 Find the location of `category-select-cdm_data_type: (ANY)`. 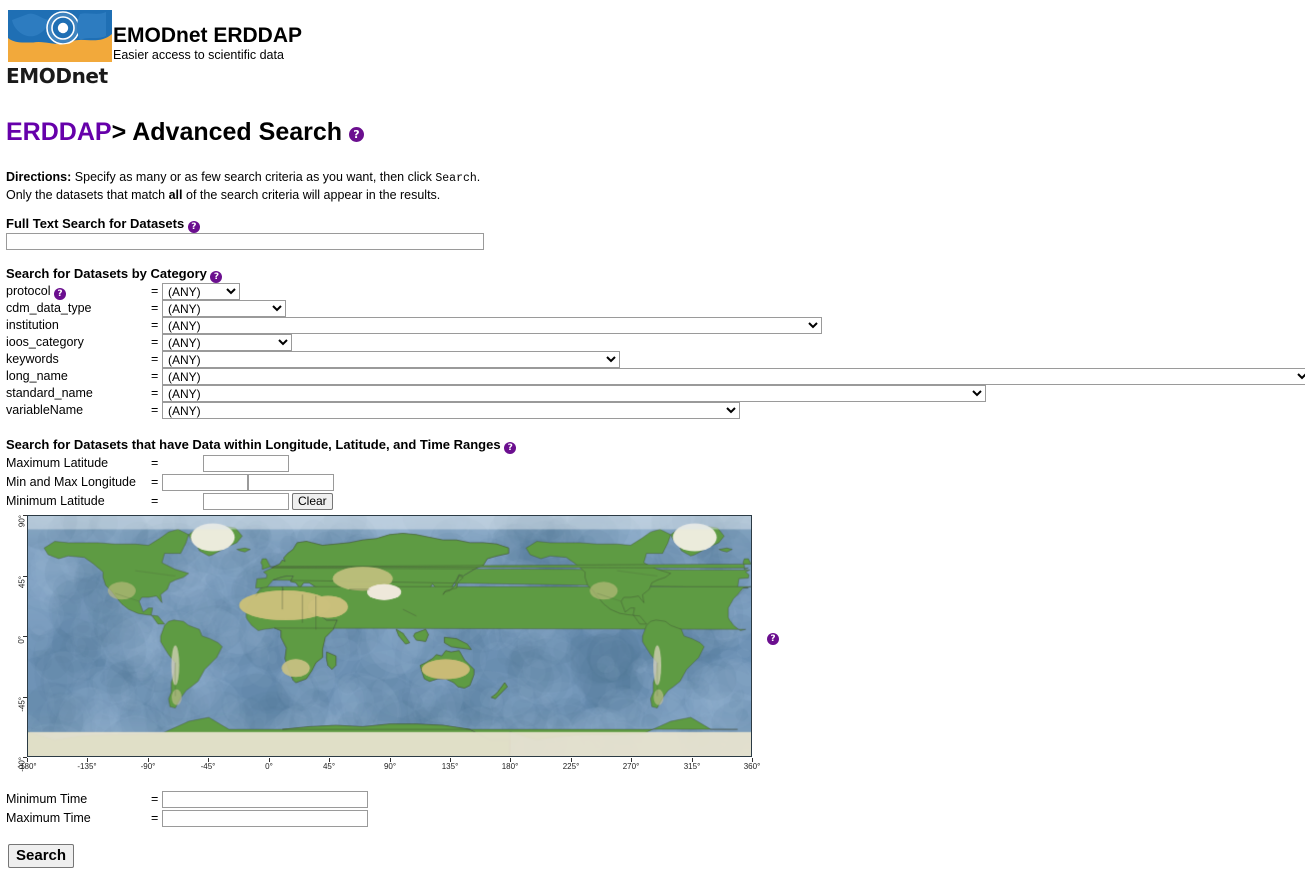

category-select-cdm_data_type: (ANY) is located at coordinates (224, 308).